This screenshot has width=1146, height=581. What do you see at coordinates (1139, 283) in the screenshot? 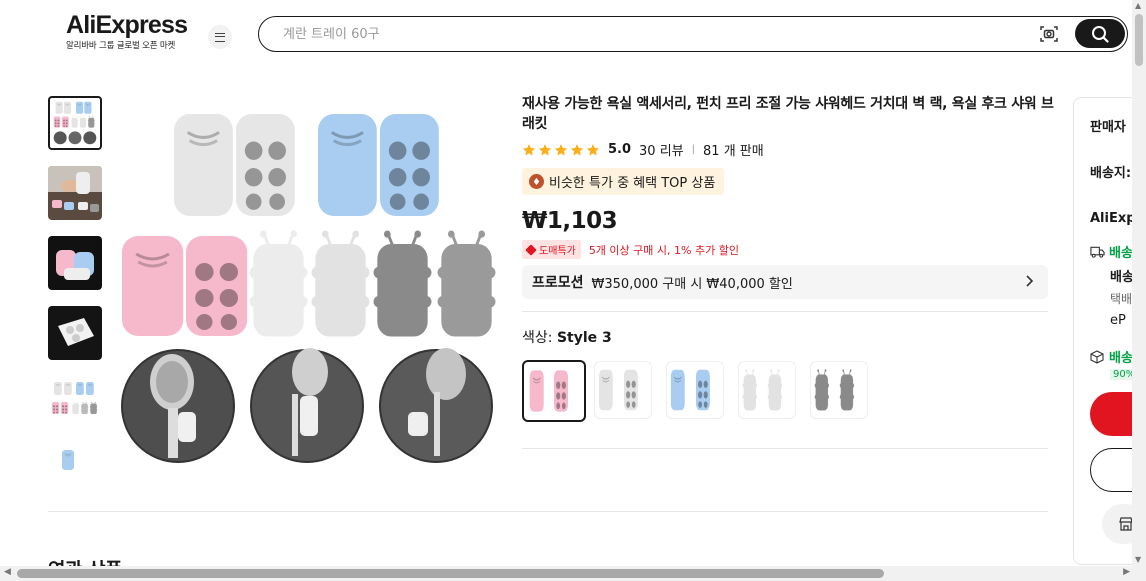
I see `vertical-scrollbar: ▲ ▼` at bounding box center [1139, 283].